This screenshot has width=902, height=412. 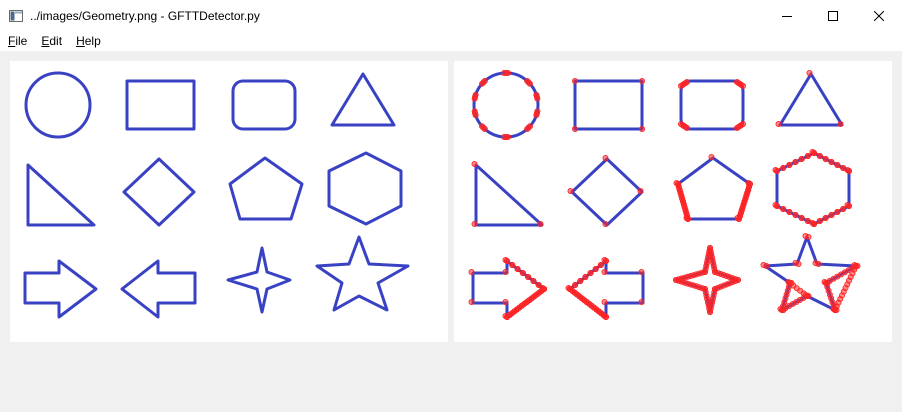 What do you see at coordinates (16, 16) in the screenshot?
I see `window-icon` at bounding box center [16, 16].